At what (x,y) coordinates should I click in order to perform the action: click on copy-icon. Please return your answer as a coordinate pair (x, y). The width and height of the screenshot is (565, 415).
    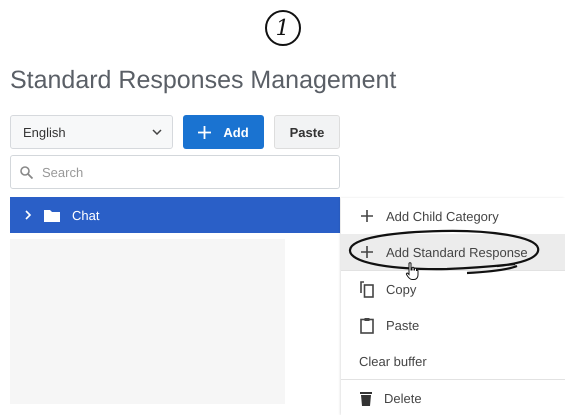
    Looking at the image, I should click on (367, 289).